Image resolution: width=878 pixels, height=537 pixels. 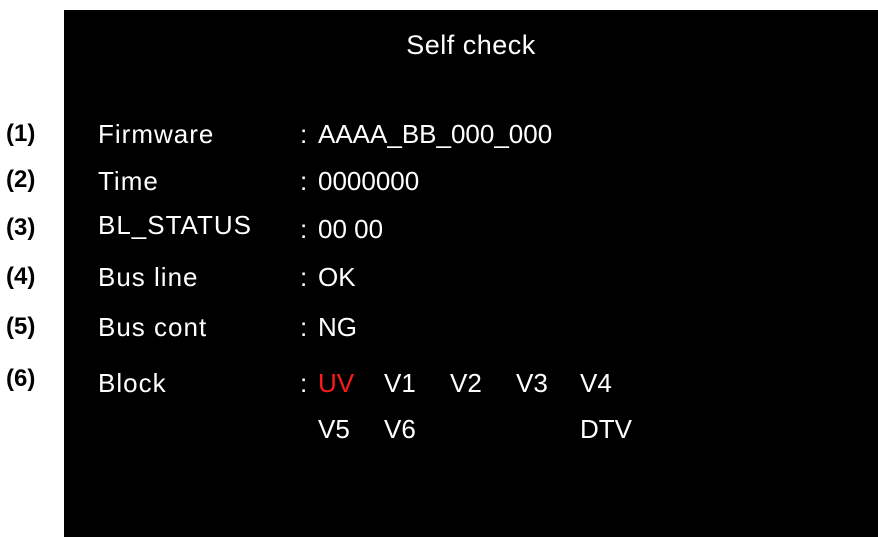 I want to click on row-label: Time, so click(x=128, y=181).